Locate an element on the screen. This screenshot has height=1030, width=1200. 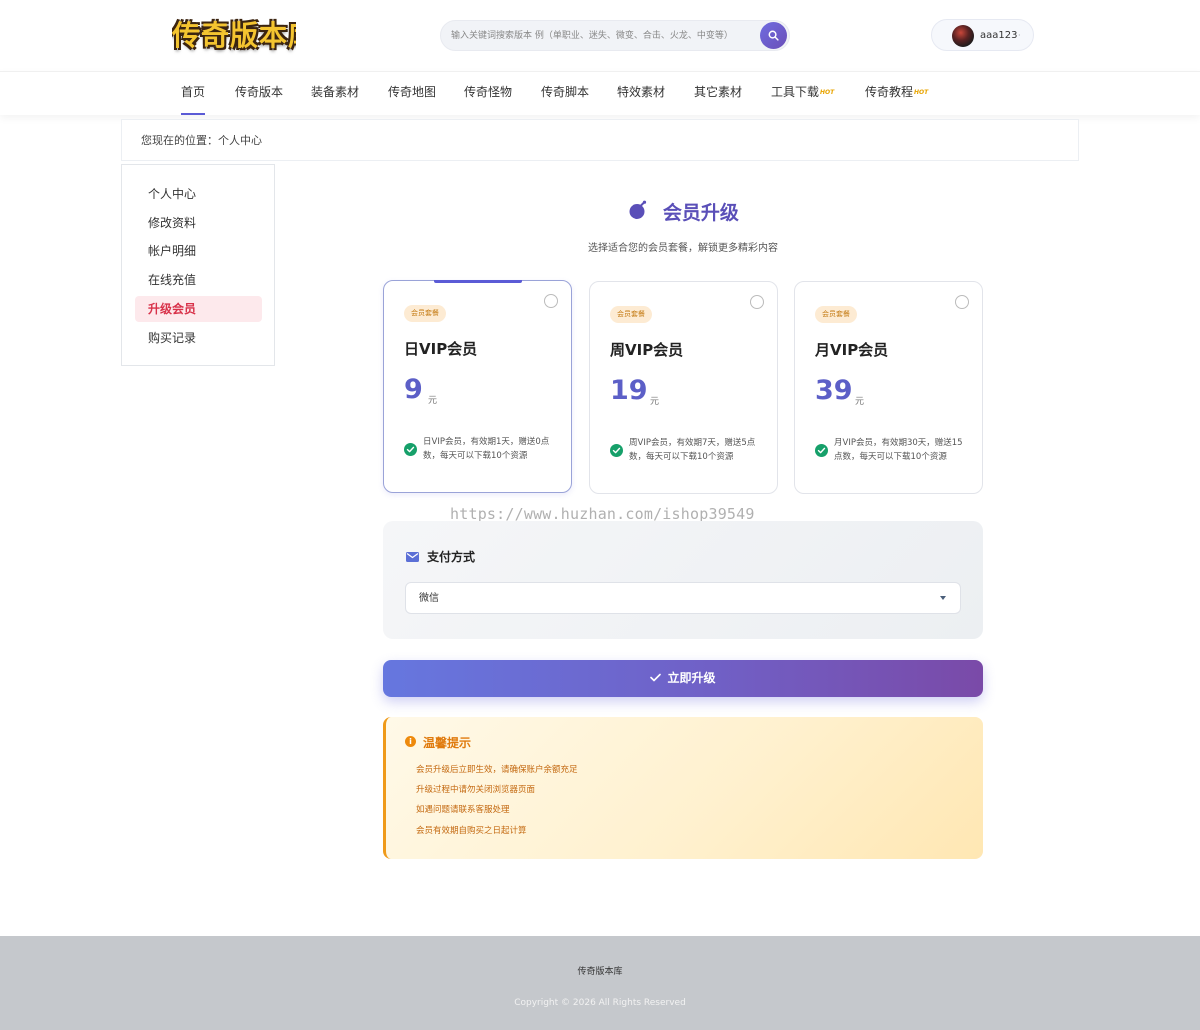
tip-item: 升级过程中请勿关闭浏览器页面 is located at coordinates (476, 790).